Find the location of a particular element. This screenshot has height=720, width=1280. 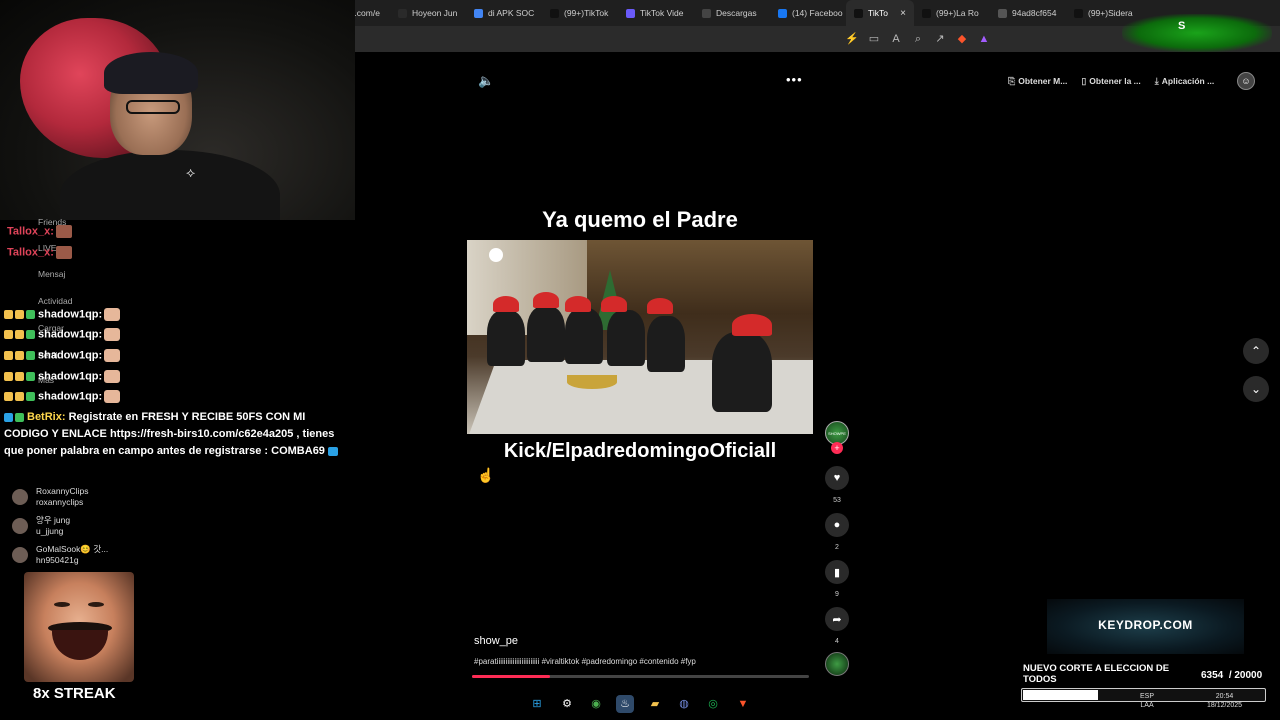

comment-button: ● is located at coordinates (837, 525).